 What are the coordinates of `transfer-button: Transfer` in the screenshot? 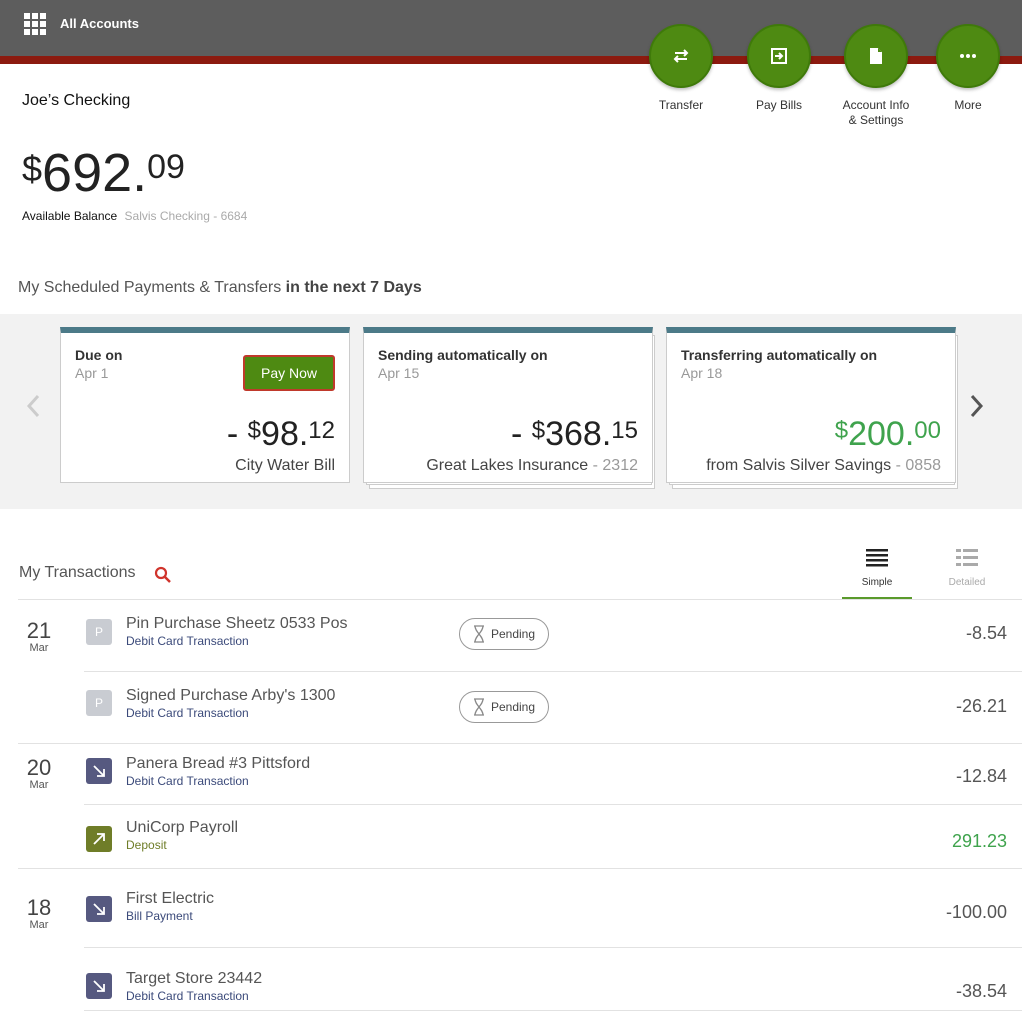 It's located at (681, 68).